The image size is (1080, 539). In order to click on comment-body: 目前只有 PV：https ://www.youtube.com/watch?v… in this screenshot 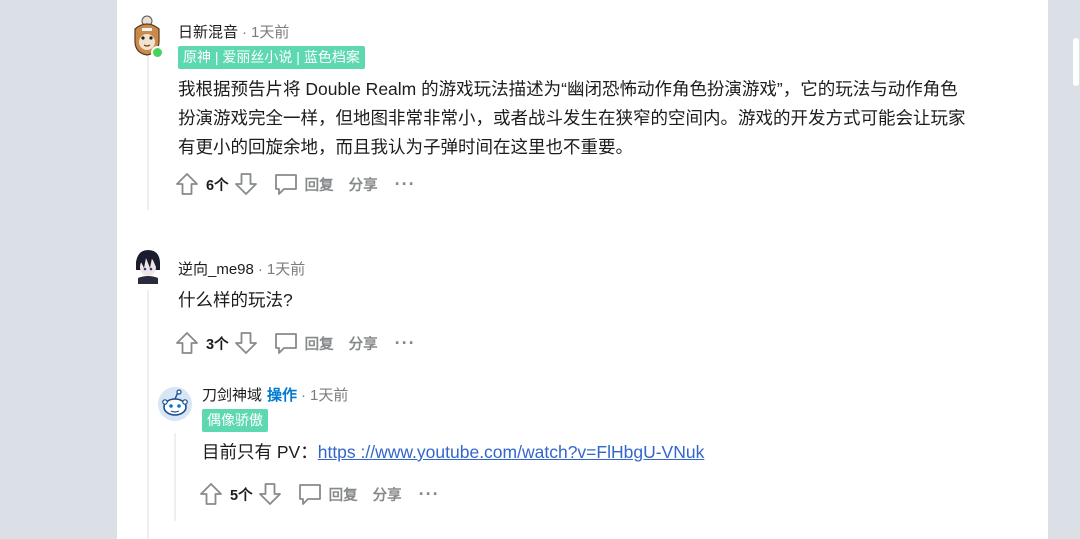, I will do `click(602, 452)`.